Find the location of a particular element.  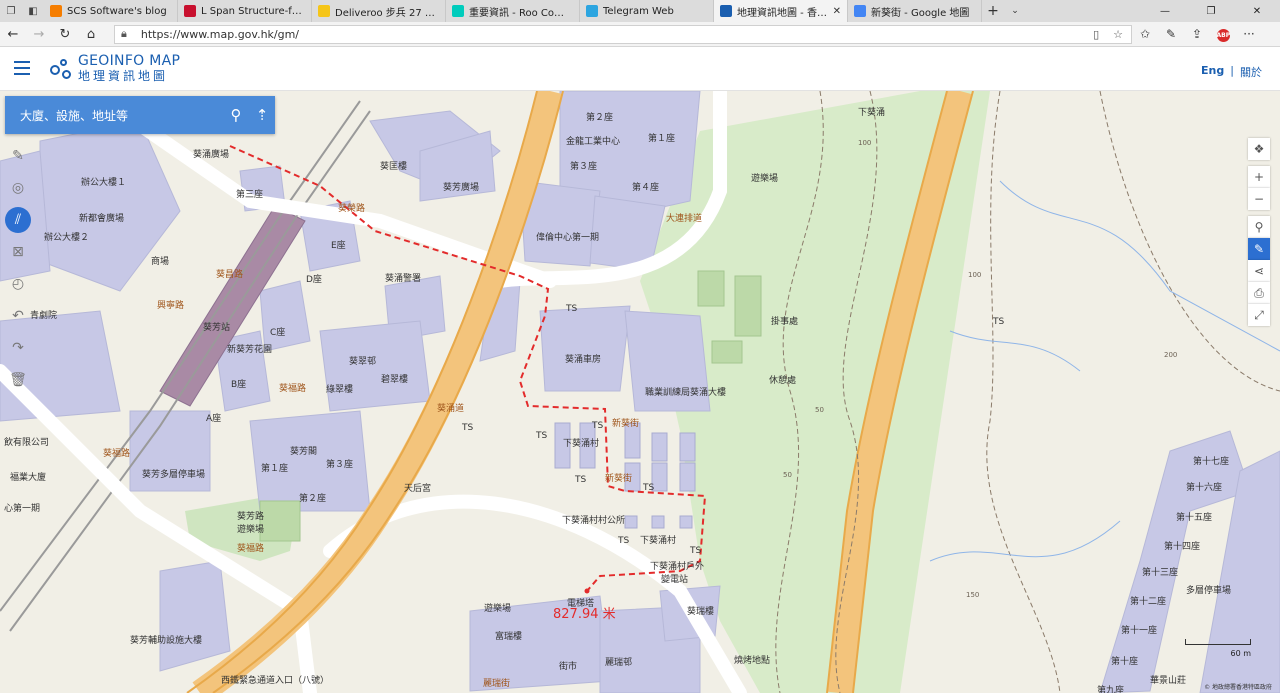

logo-circles-icon is located at coordinates (61, 69).